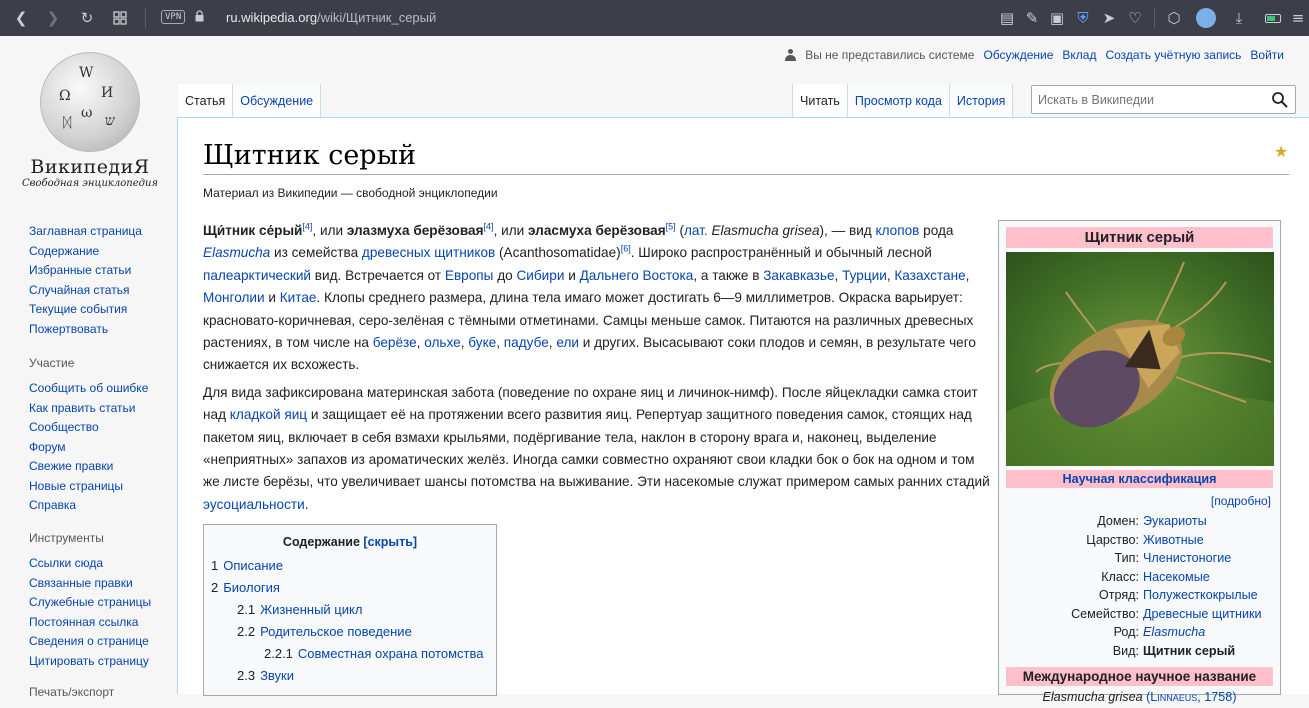 The width and height of the screenshot is (1309, 708). I want to click on nav-link: Связанные правки, so click(90, 584).